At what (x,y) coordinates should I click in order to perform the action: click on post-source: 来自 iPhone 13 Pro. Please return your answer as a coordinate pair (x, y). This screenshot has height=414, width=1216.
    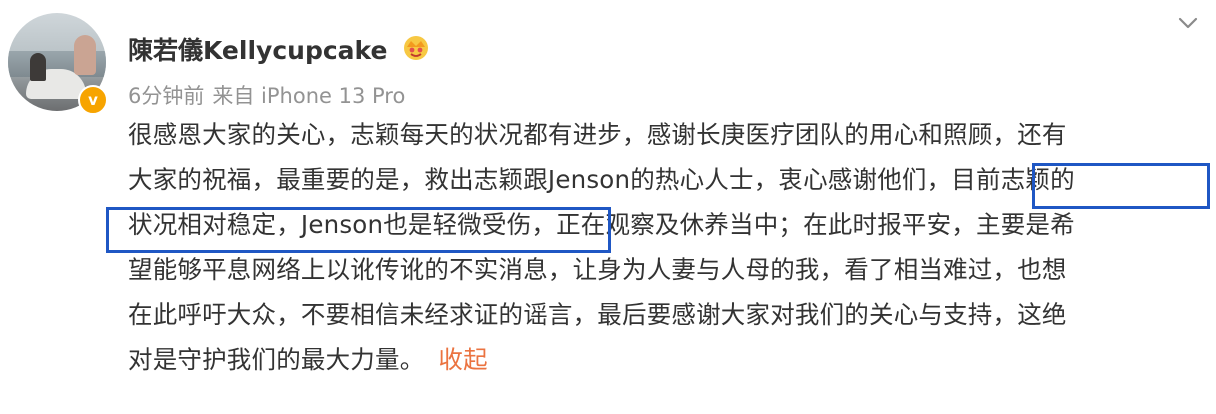
    Looking at the image, I should click on (309, 96).